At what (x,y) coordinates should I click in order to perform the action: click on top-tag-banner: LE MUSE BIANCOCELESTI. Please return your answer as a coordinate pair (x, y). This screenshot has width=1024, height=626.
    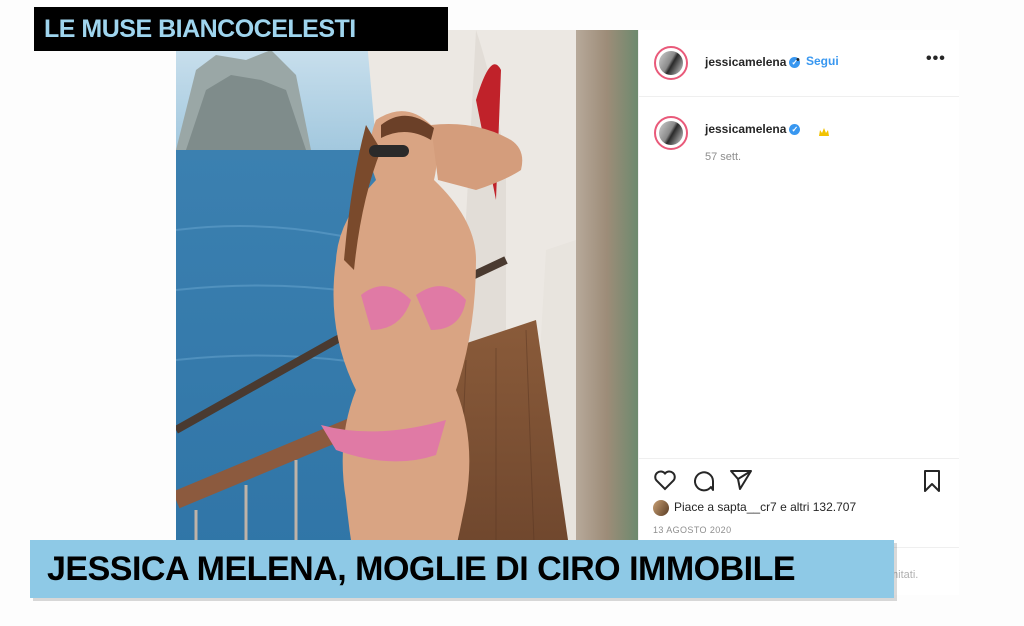
    Looking at the image, I should click on (241, 29).